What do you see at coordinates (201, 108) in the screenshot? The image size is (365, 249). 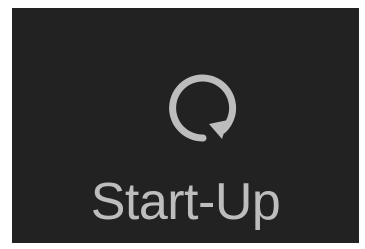 I see `restart-icon` at bounding box center [201, 108].